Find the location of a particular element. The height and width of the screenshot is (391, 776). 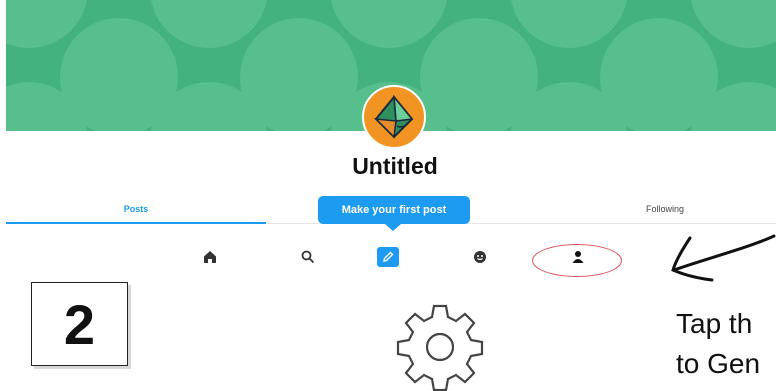

nav-chat-button is located at coordinates (480, 257).